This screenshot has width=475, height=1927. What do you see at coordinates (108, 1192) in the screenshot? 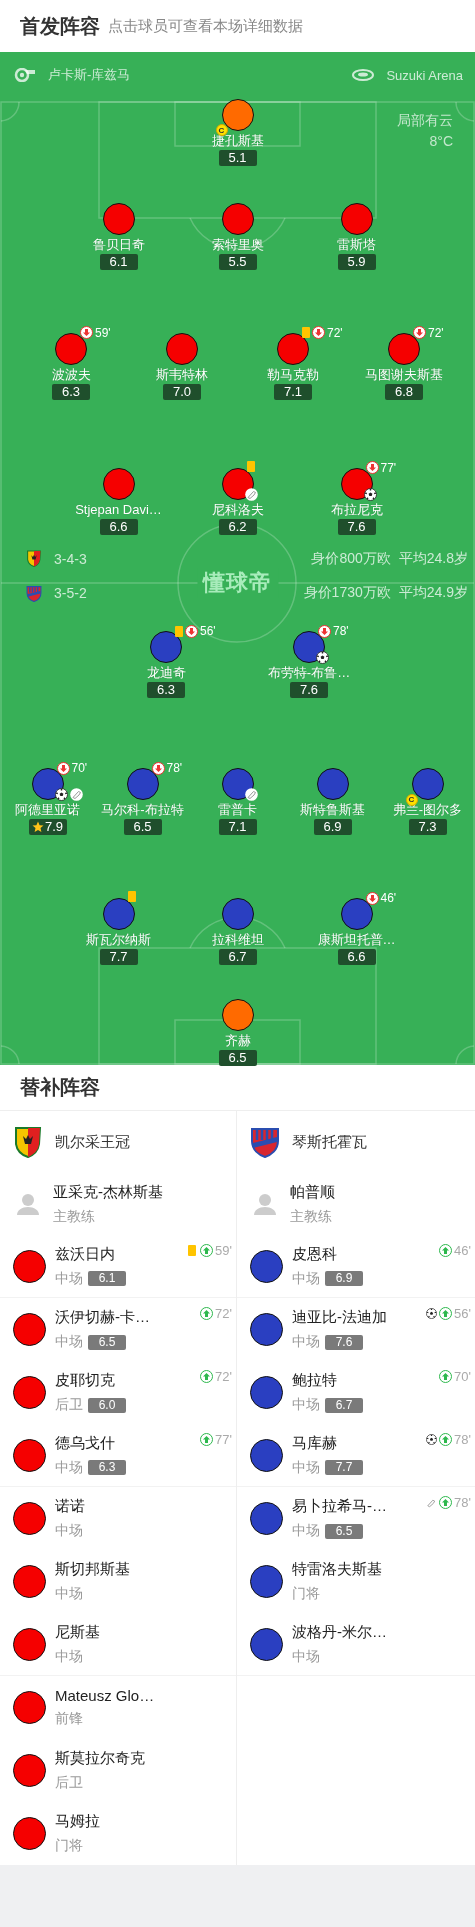
I see `coach-name: 亚采克-杰林斯基` at bounding box center [108, 1192].